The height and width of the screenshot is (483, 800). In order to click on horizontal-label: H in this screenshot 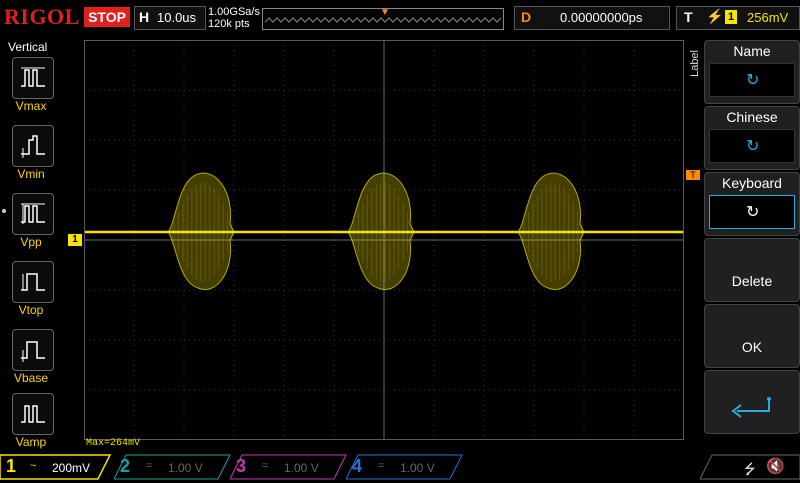, I will do `click(144, 17)`.